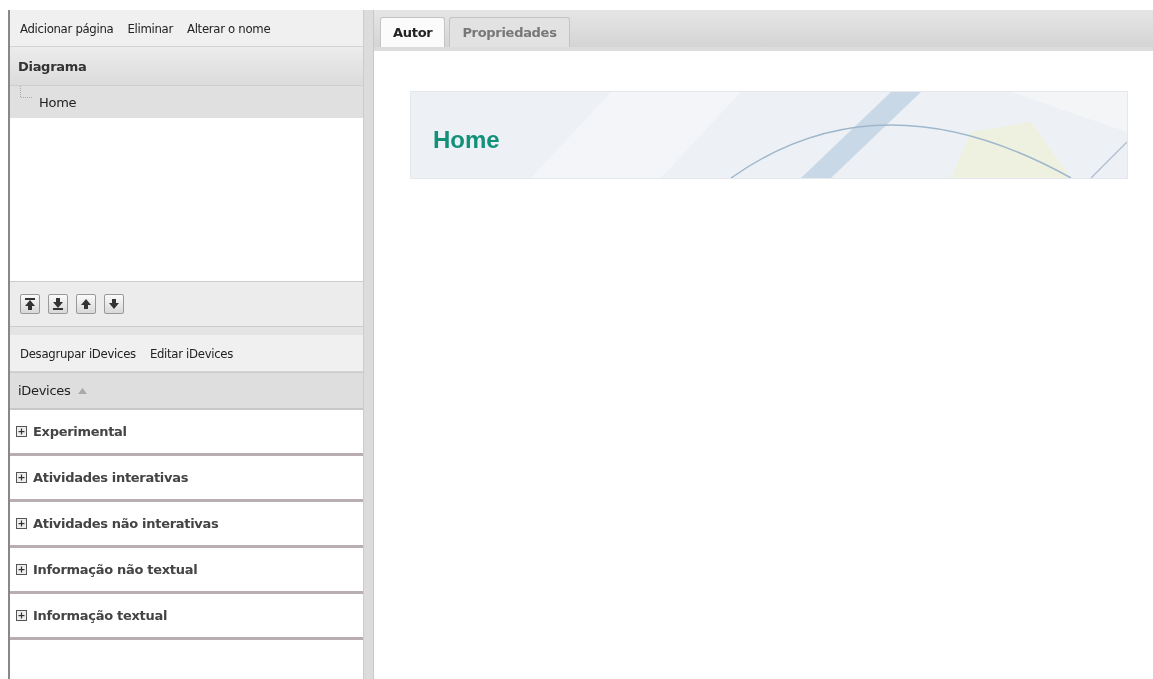  I want to click on toolbar-button: Alterar o nome, so click(228, 28).